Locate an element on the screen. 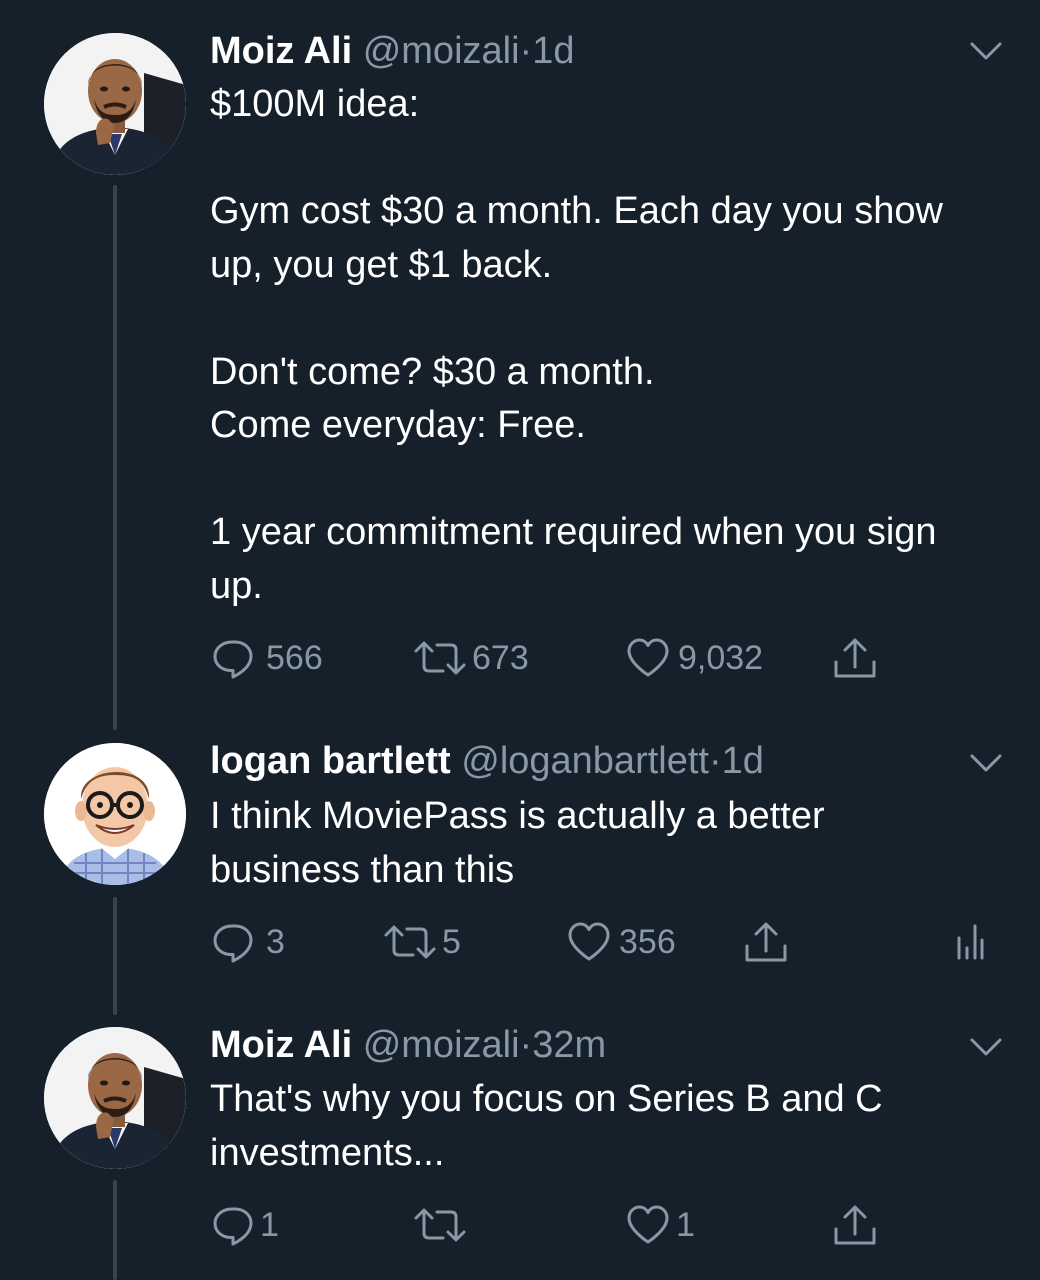 This screenshot has height=1280, width=1040. analytics-button is located at coordinates (970, 942).